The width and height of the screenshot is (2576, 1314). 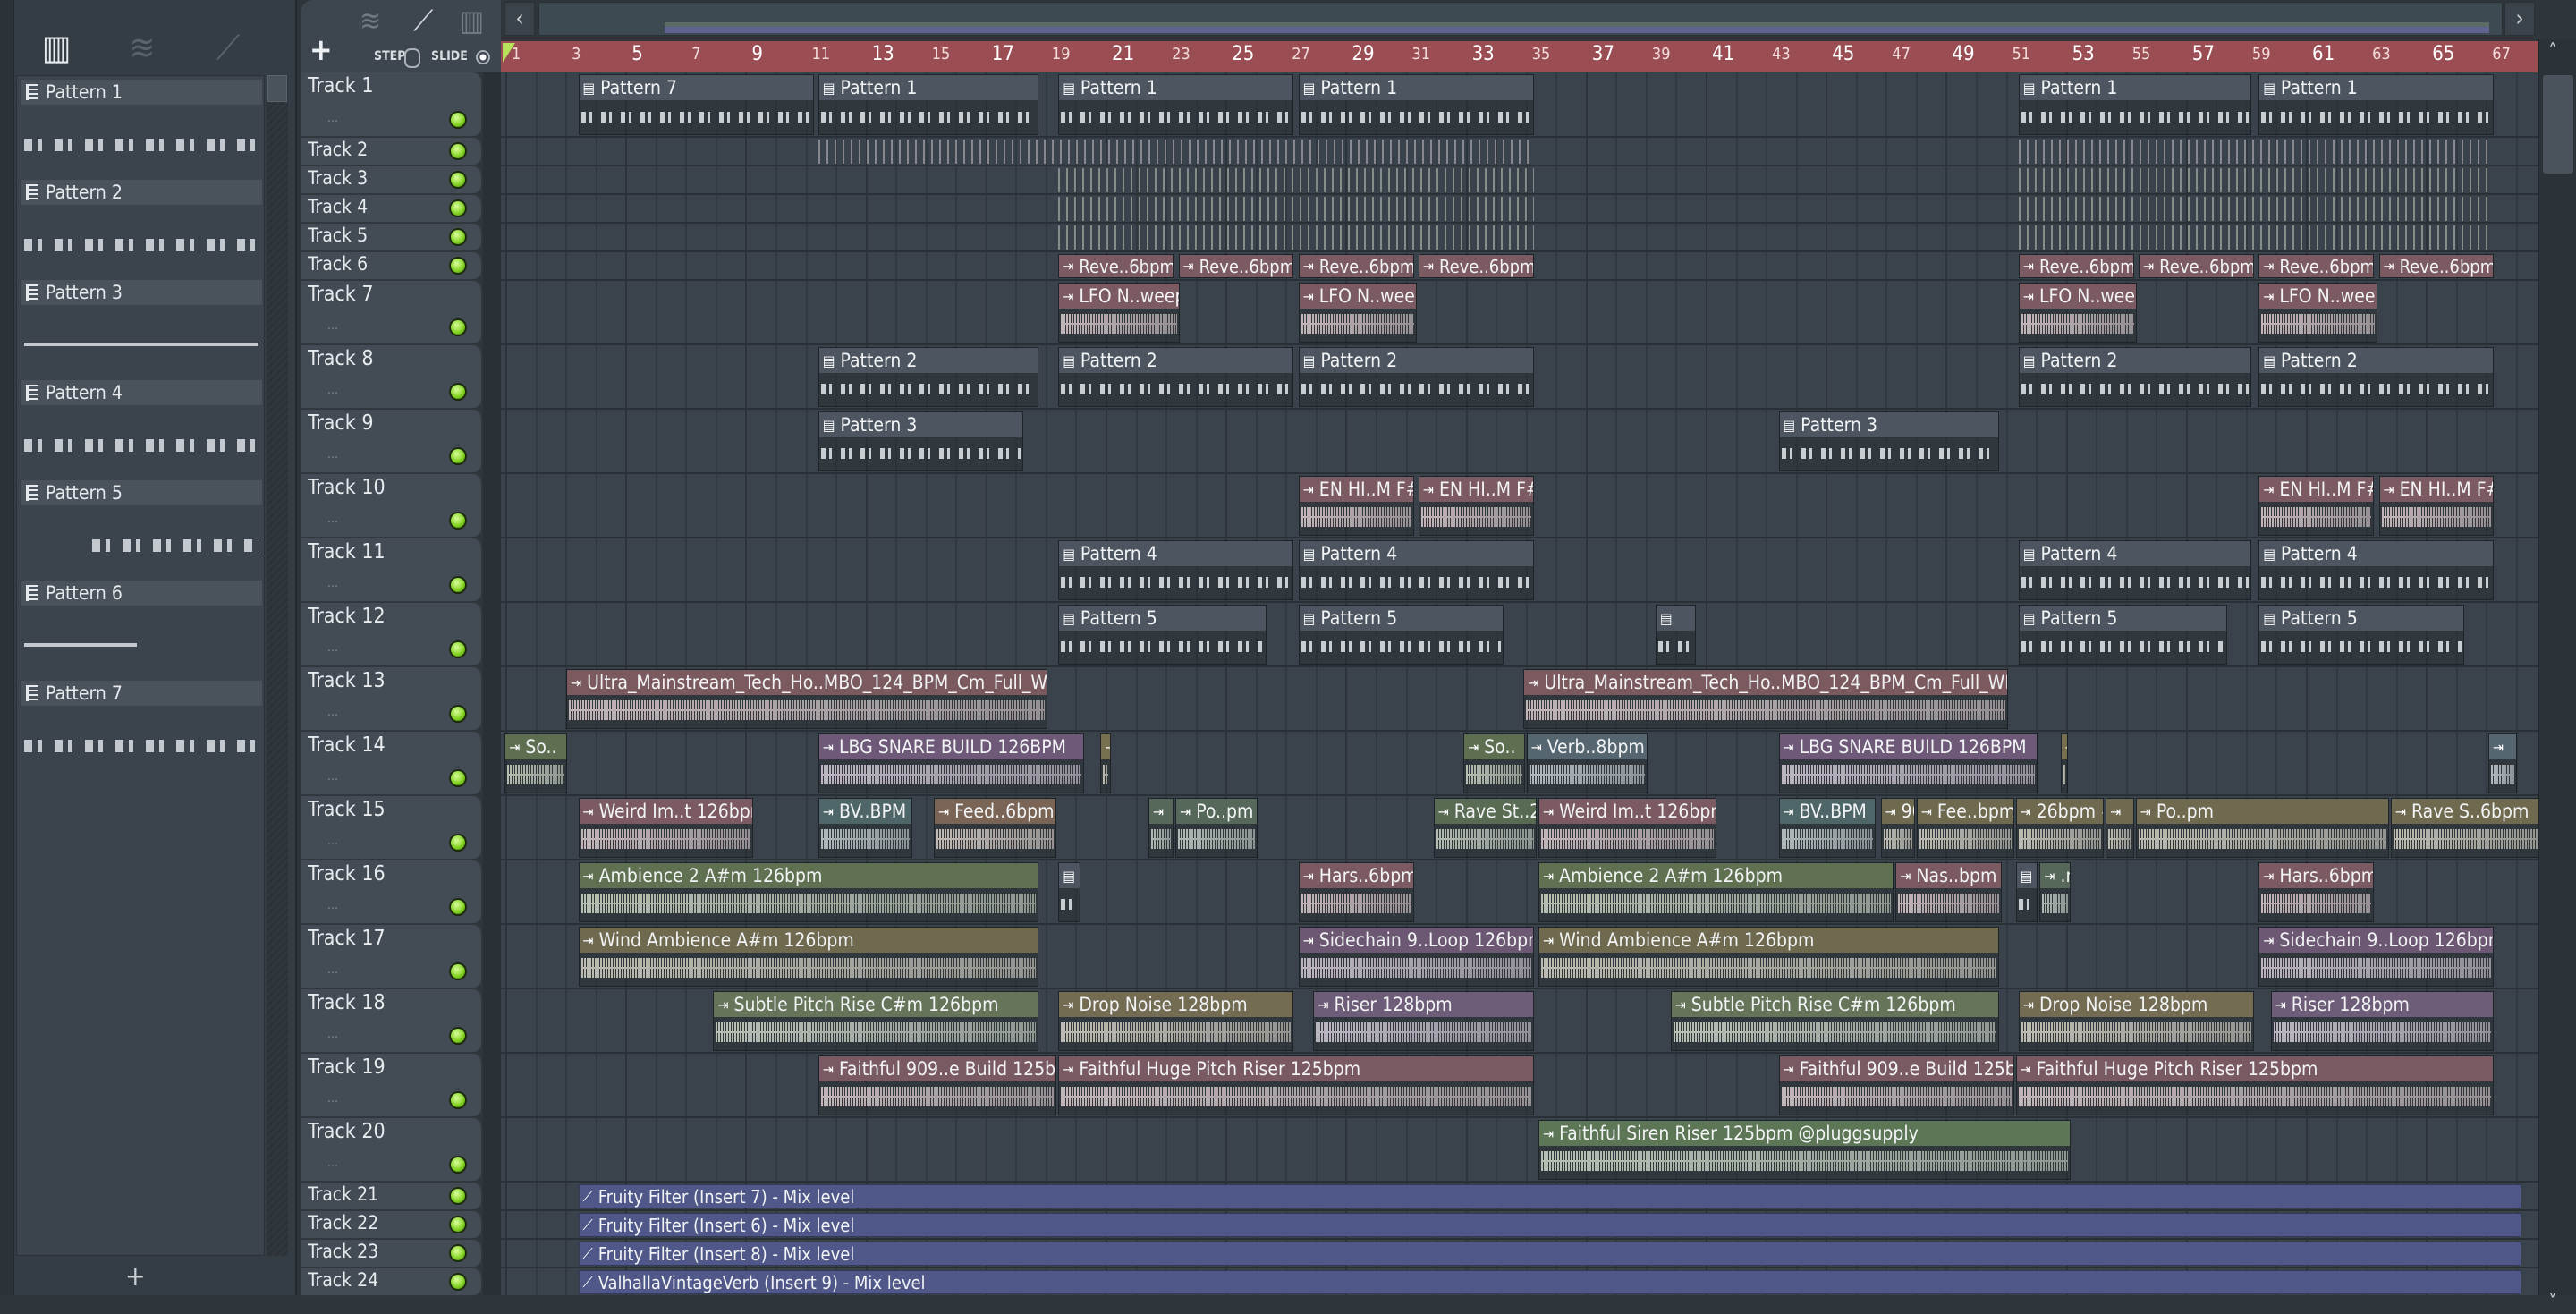 I want to click on track-name: Track 19, so click(x=347, y=1067).